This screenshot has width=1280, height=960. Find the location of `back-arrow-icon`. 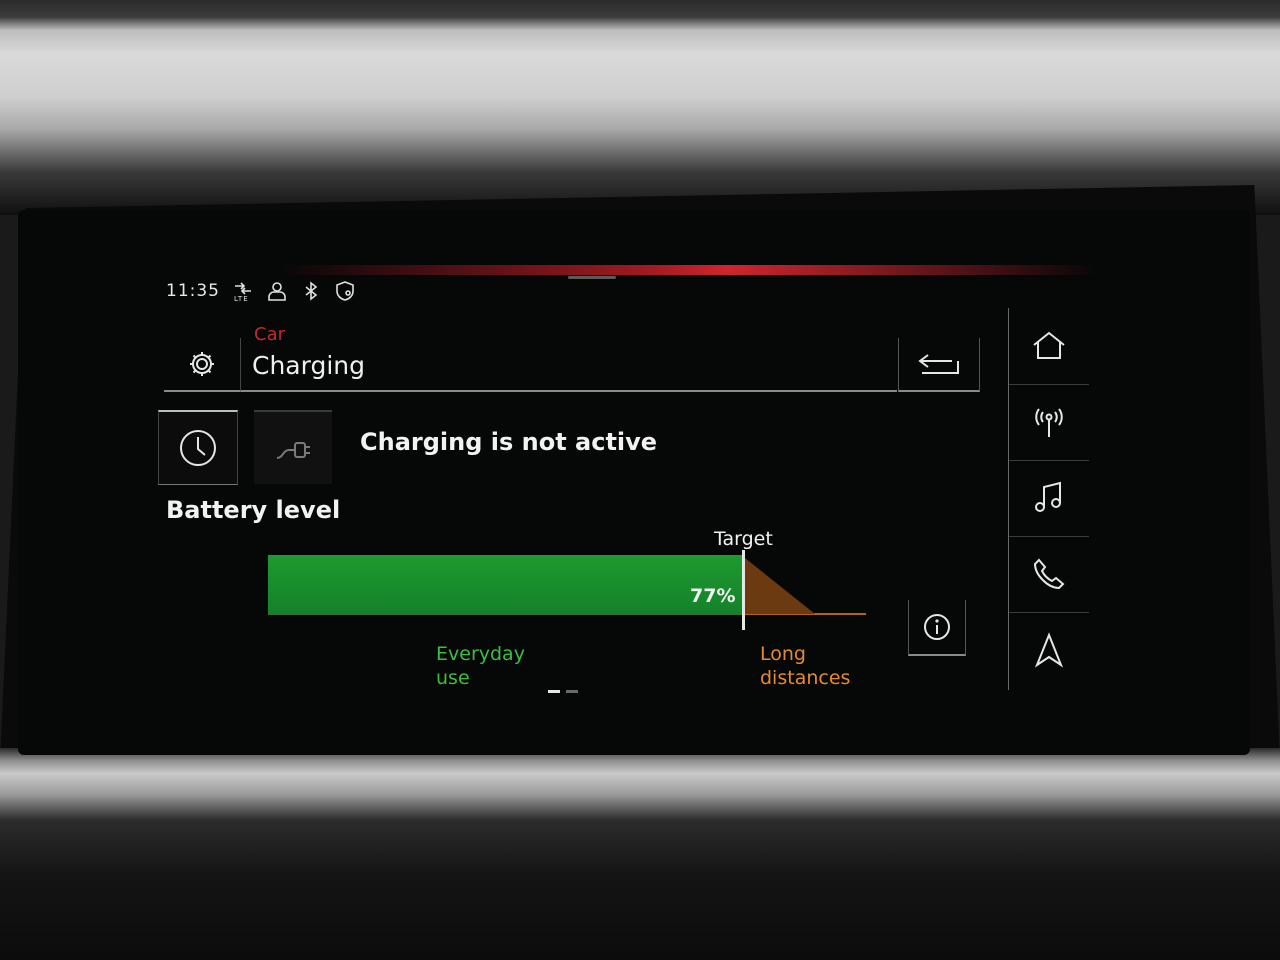

back-arrow-icon is located at coordinates (938, 364).